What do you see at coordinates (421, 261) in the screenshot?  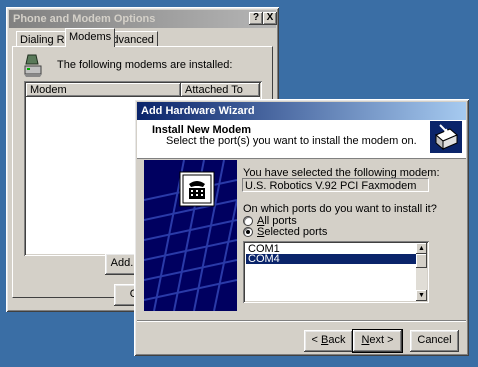 I see `scroll-thumb` at bounding box center [421, 261].